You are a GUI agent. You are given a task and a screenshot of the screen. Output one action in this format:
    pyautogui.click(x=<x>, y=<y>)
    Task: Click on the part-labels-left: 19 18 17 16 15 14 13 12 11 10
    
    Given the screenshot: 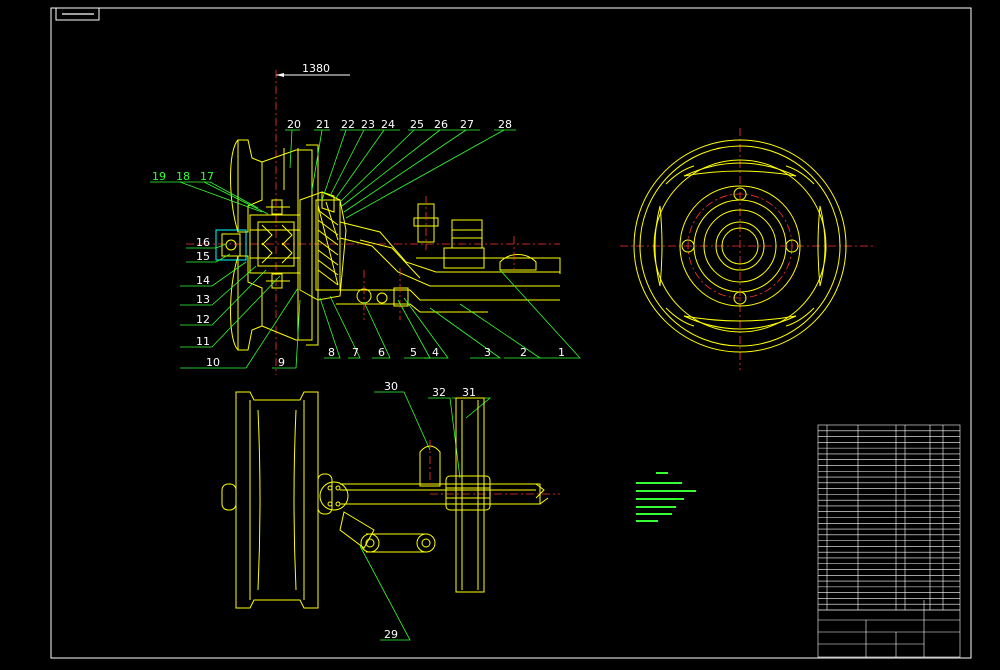 What is the action you would take?
    pyautogui.click(x=186, y=269)
    